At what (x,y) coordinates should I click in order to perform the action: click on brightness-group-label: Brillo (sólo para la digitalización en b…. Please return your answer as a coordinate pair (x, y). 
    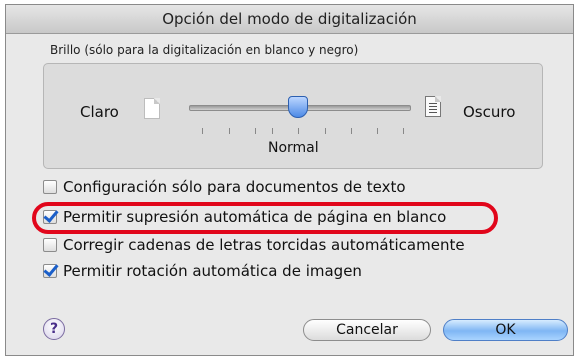
    Looking at the image, I should click on (204, 50).